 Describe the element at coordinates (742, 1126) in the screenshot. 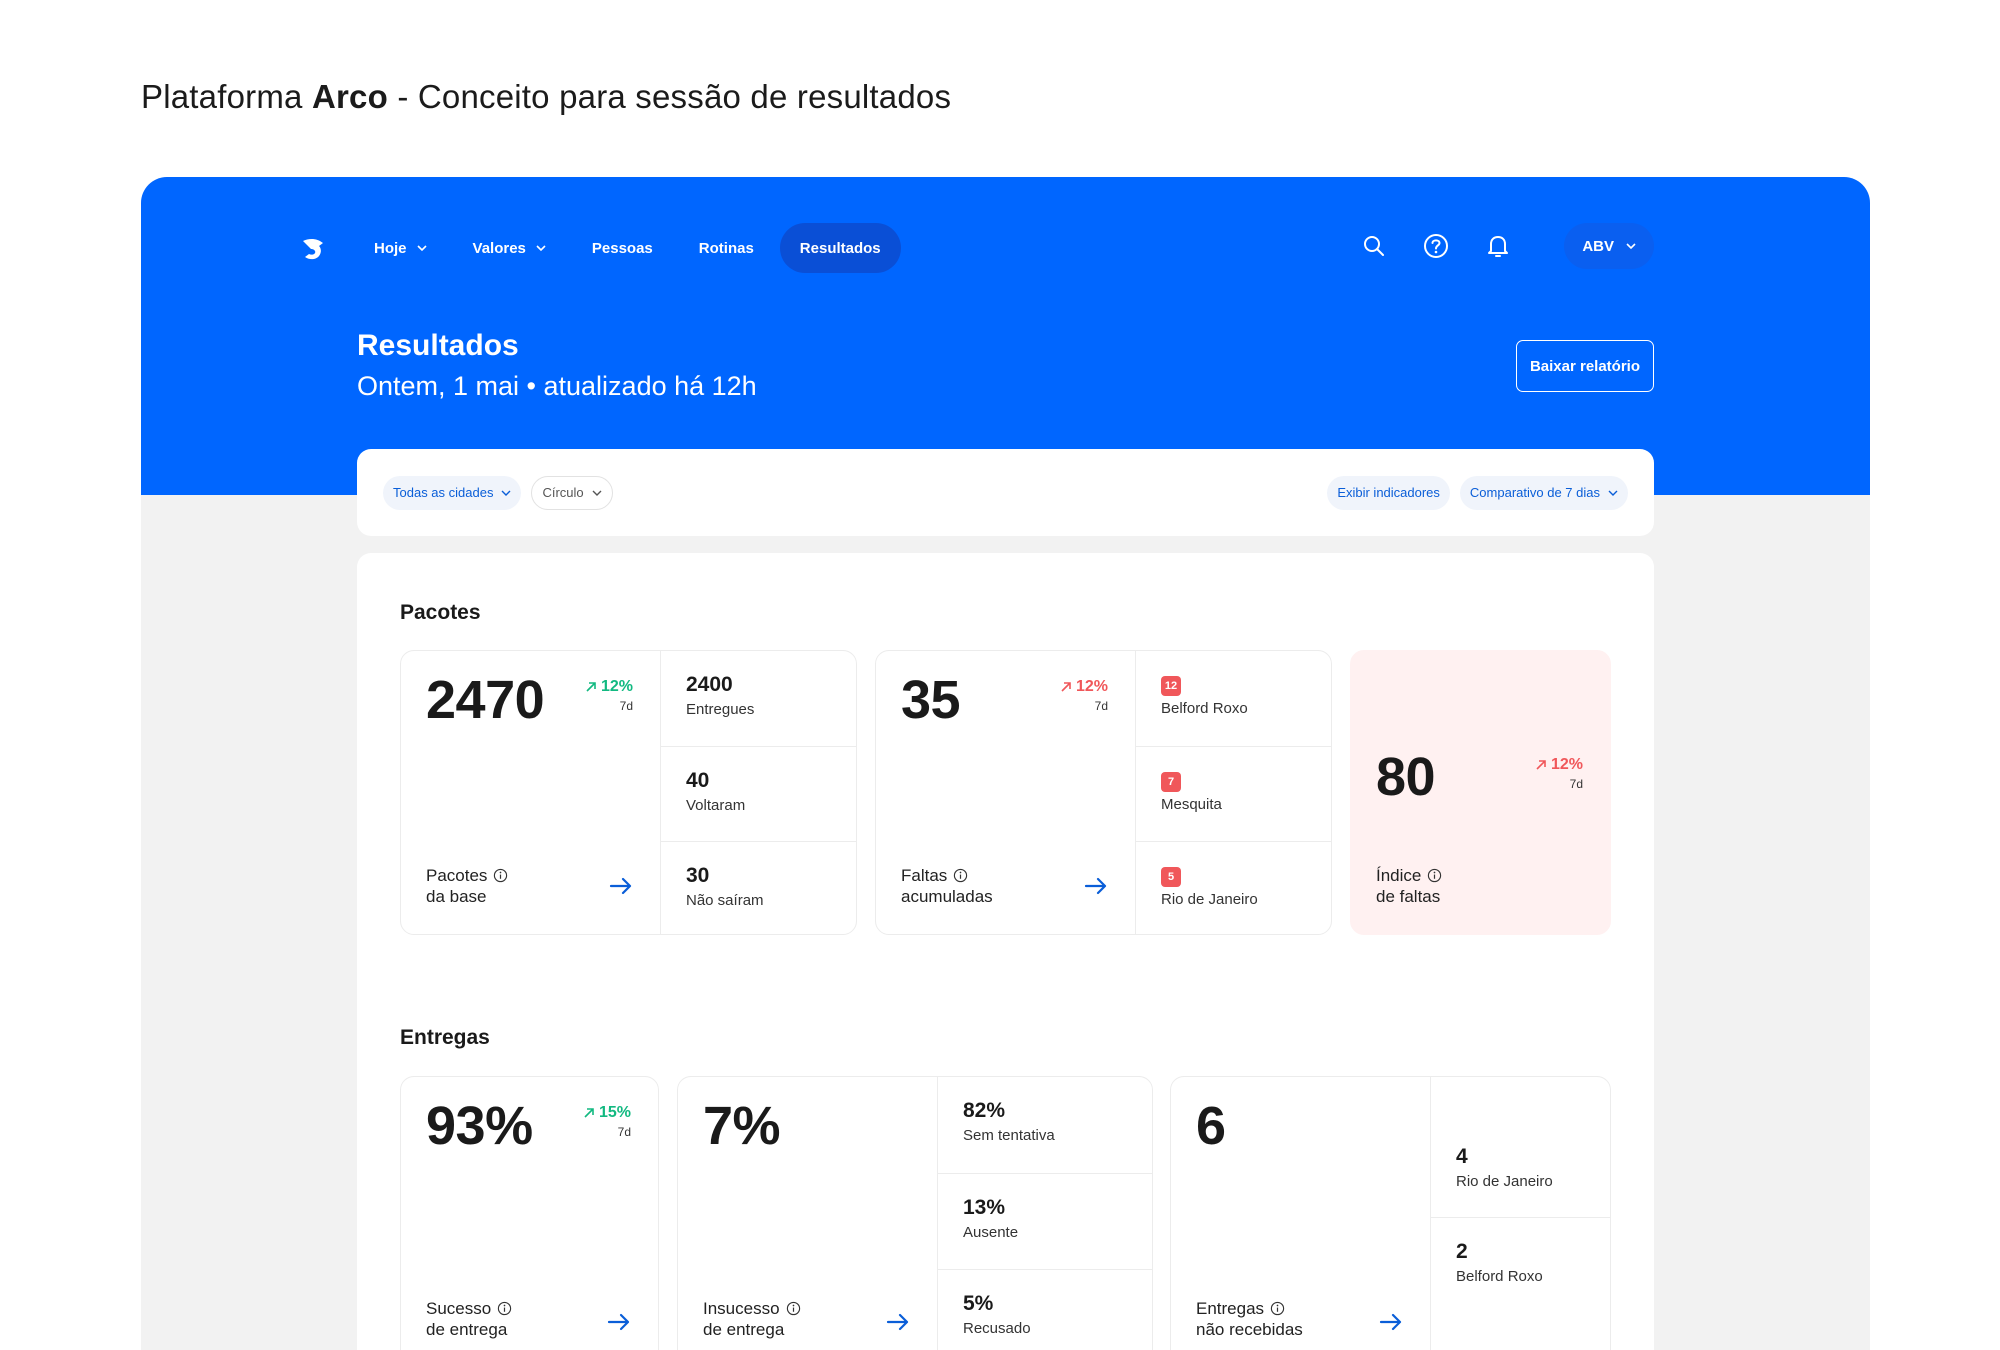

I see `kpi-value: 7%` at that location.